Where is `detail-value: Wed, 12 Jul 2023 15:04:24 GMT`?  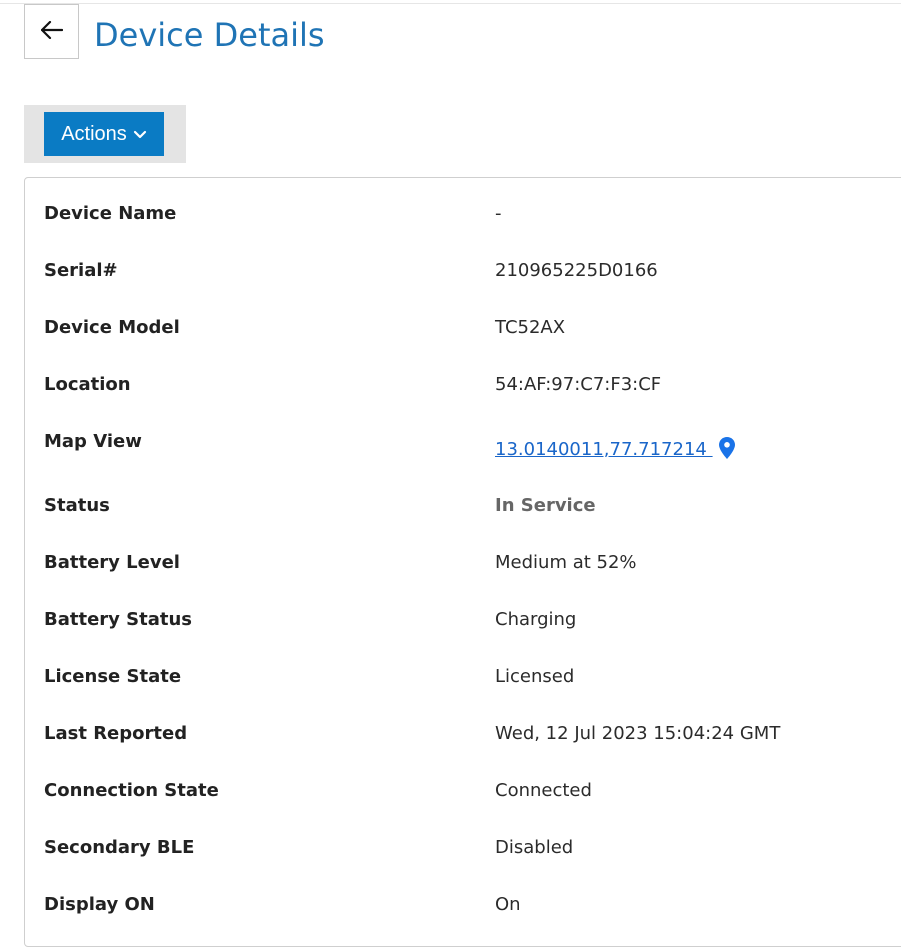
detail-value: Wed, 12 Jul 2023 15:04:24 GMT is located at coordinates (638, 733).